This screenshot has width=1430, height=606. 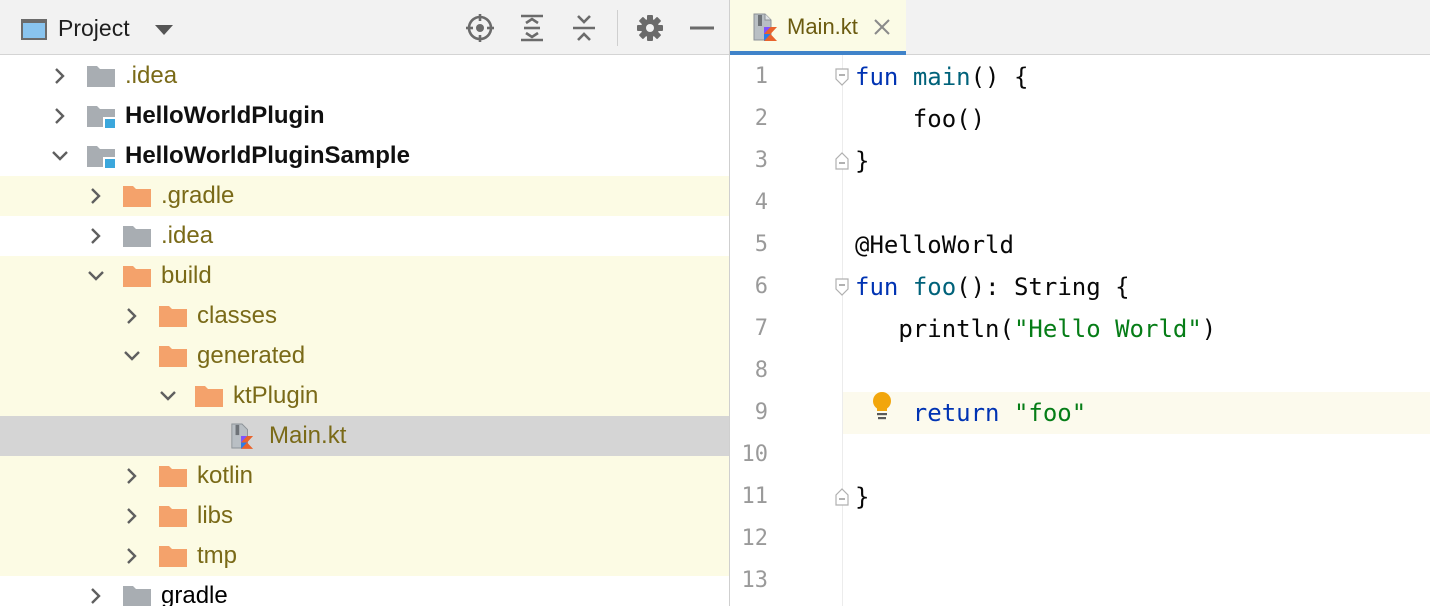 What do you see at coordinates (34, 29) in the screenshot?
I see `project-view-icon` at bounding box center [34, 29].